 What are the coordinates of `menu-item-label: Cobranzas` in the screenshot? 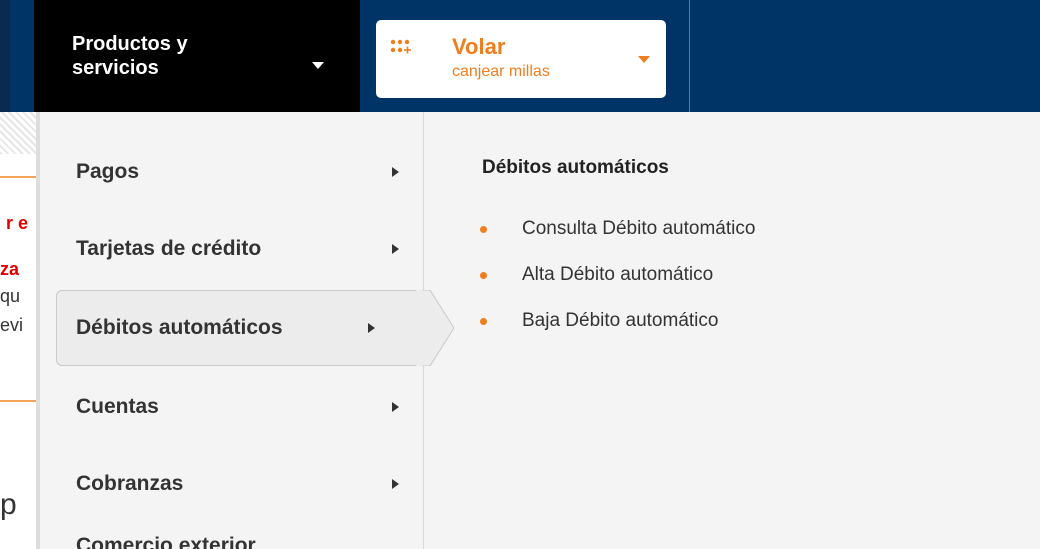 It's located at (130, 483).